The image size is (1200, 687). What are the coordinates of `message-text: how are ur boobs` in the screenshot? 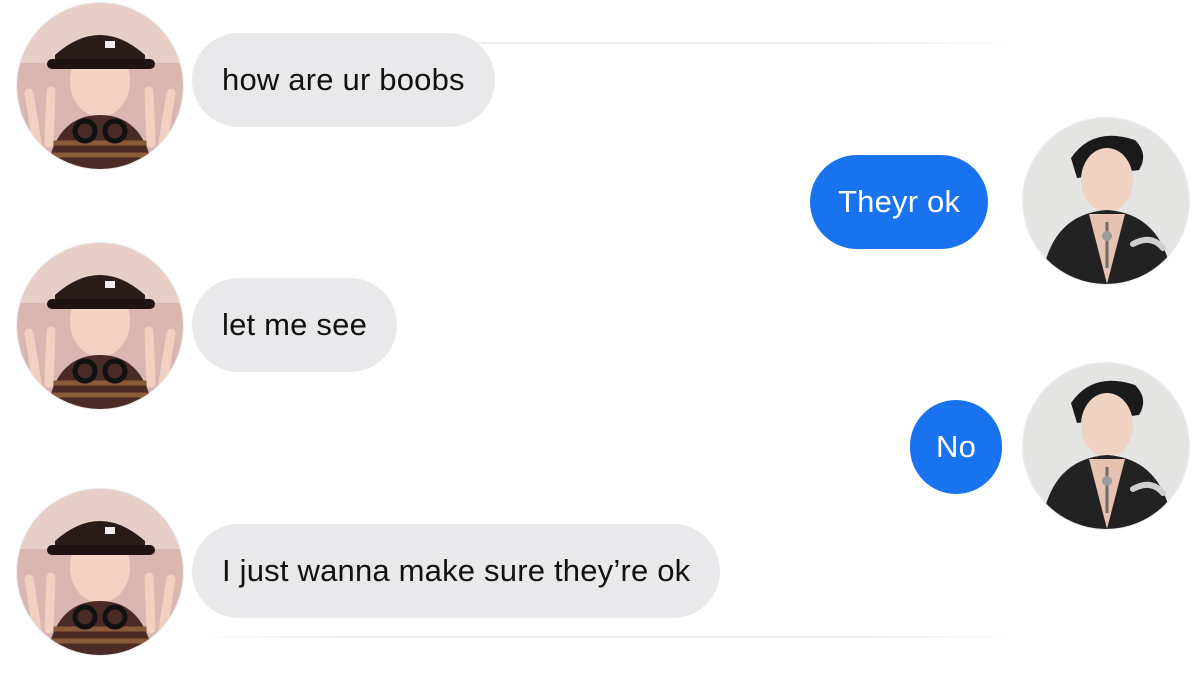 It's located at (343, 79).